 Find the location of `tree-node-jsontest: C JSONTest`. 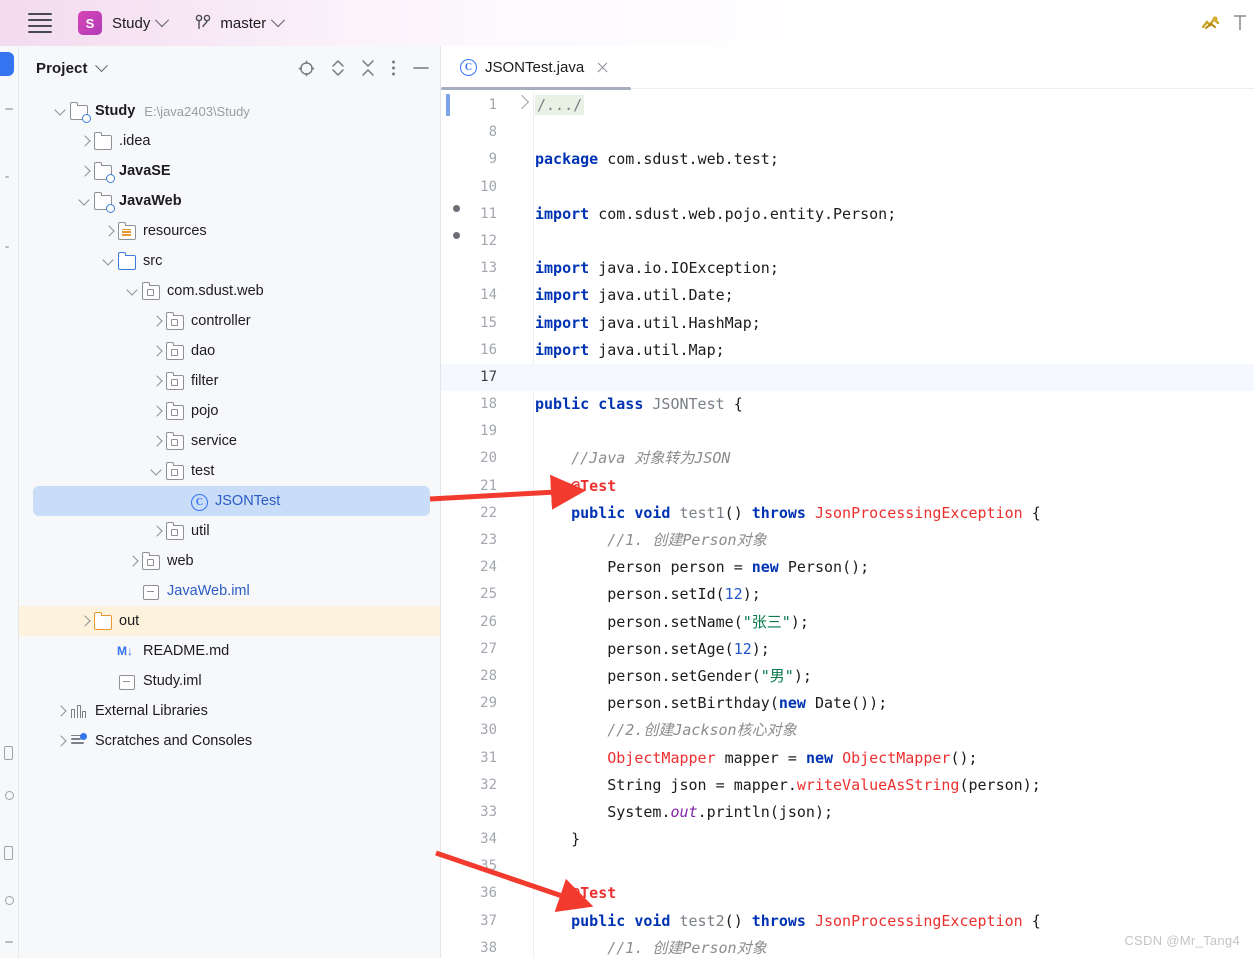

tree-node-jsontest: C JSONTest is located at coordinates (231, 501).